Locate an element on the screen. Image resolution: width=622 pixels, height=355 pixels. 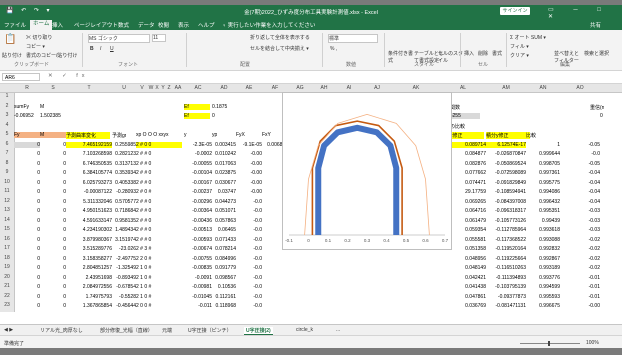
tab-0: ファイル is located at coordinates (15, 25).